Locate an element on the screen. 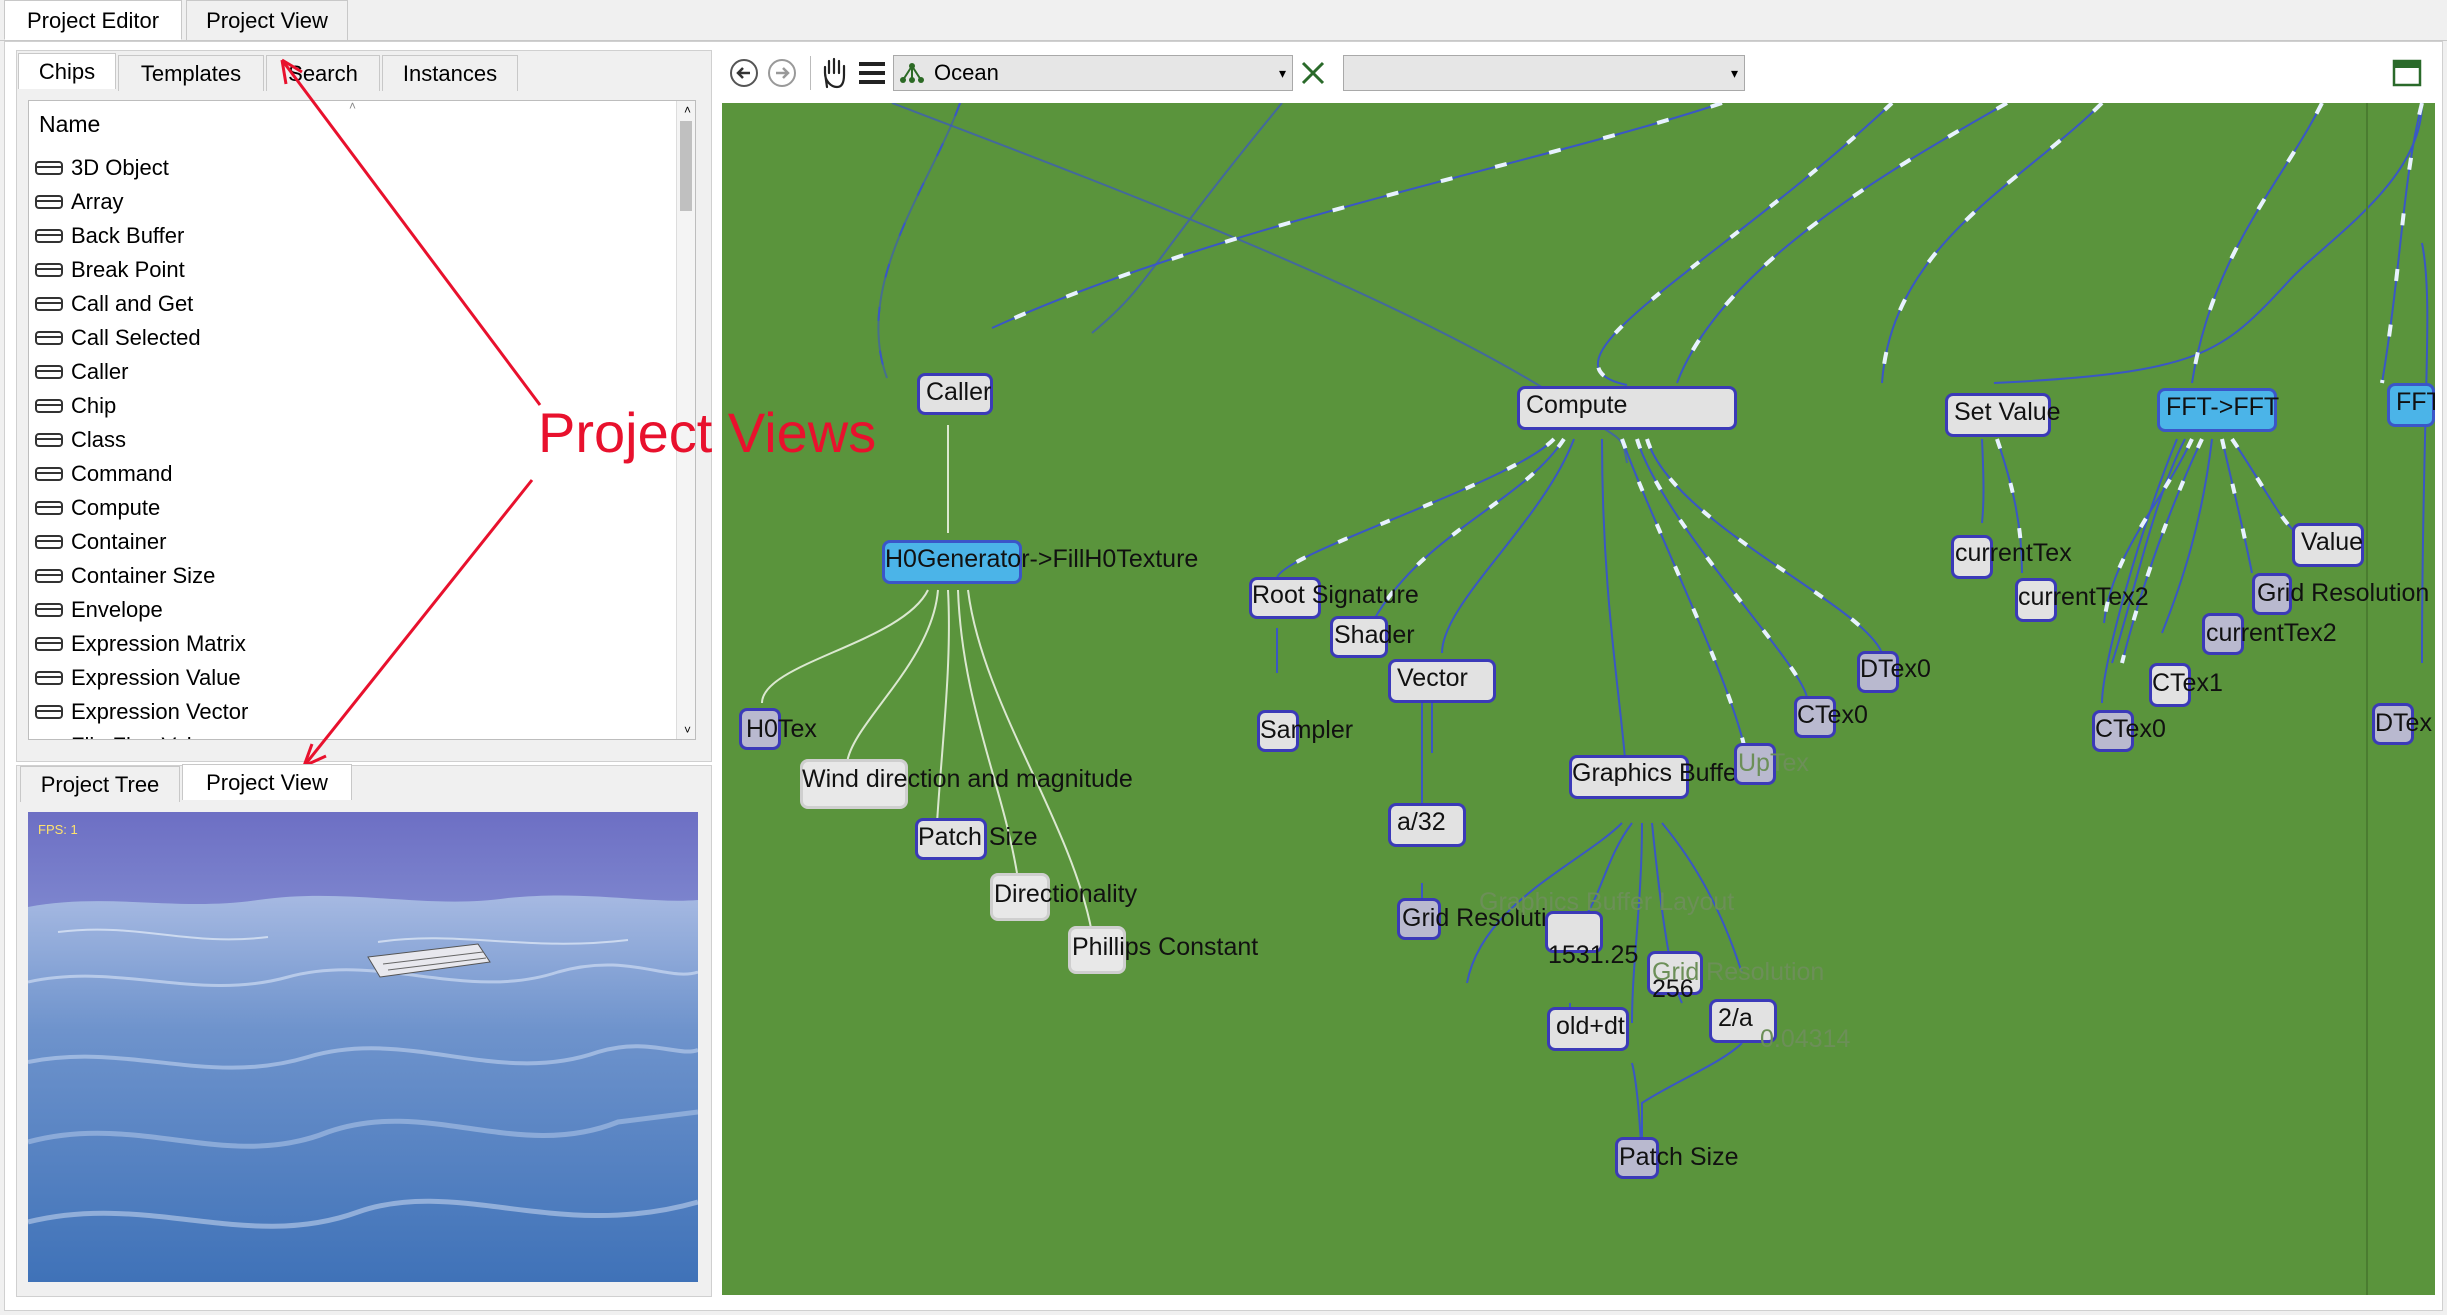  window-layout-button is located at coordinates (2407, 73).